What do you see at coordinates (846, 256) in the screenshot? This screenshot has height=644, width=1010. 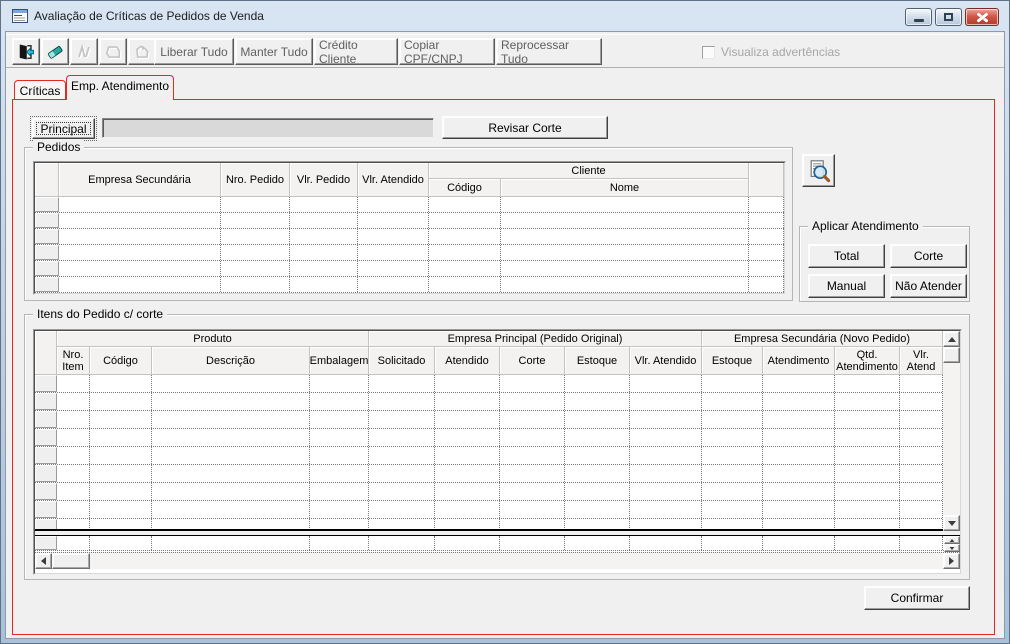 I see `total-button: Total` at bounding box center [846, 256].